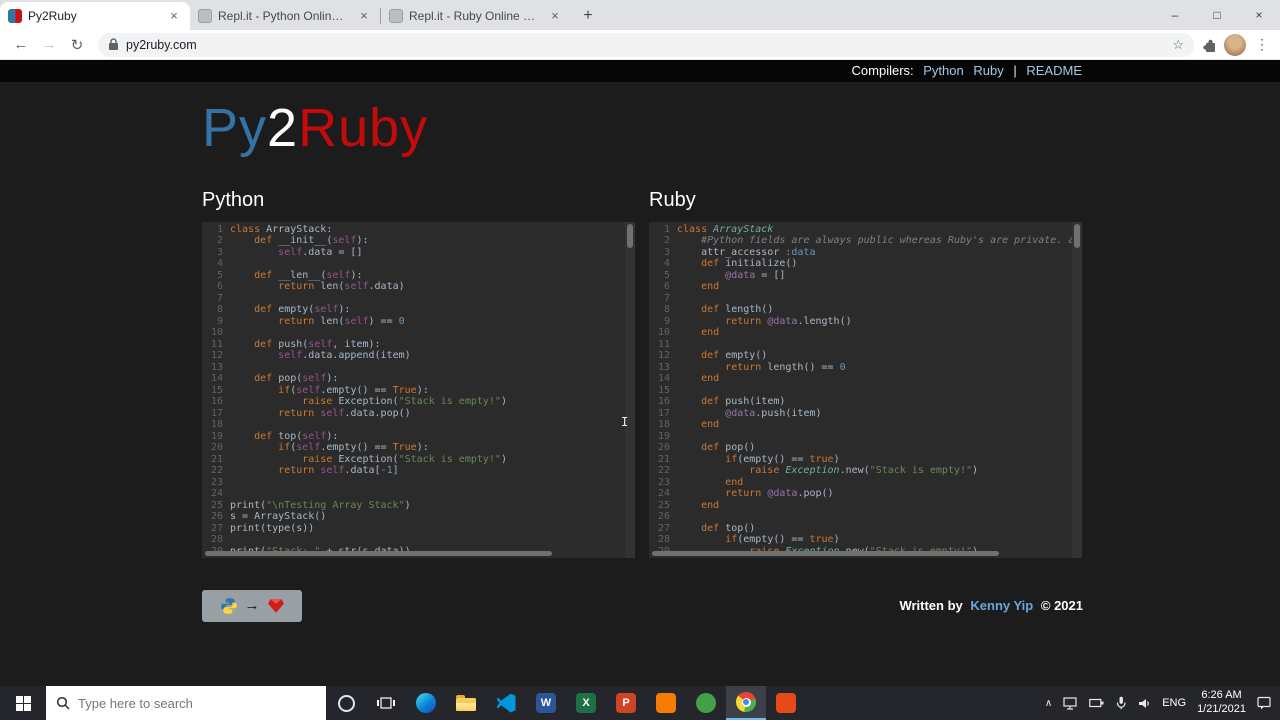 This screenshot has width=1280, height=720. I want to click on code-line: return len(self) == 0, so click(341, 321).